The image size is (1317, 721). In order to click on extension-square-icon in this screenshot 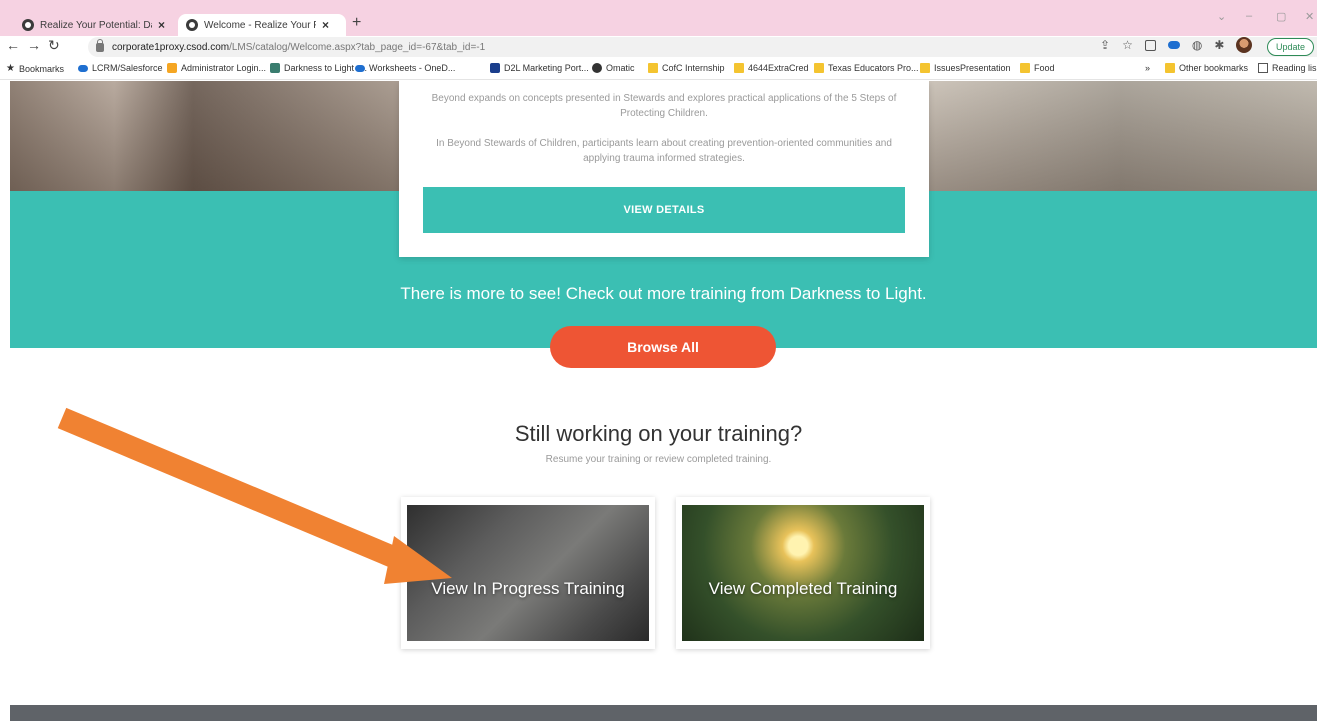, I will do `click(1150, 45)`.